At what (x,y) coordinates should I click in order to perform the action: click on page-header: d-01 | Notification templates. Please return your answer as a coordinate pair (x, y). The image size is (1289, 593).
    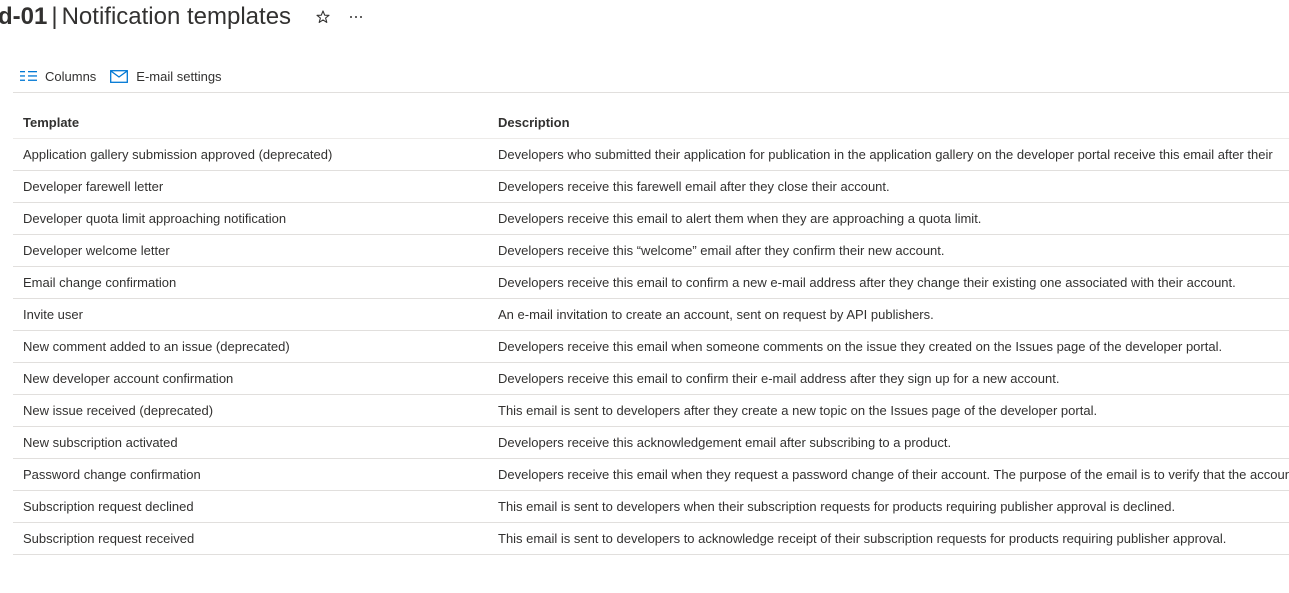
    Looking at the image, I should click on (182, 17).